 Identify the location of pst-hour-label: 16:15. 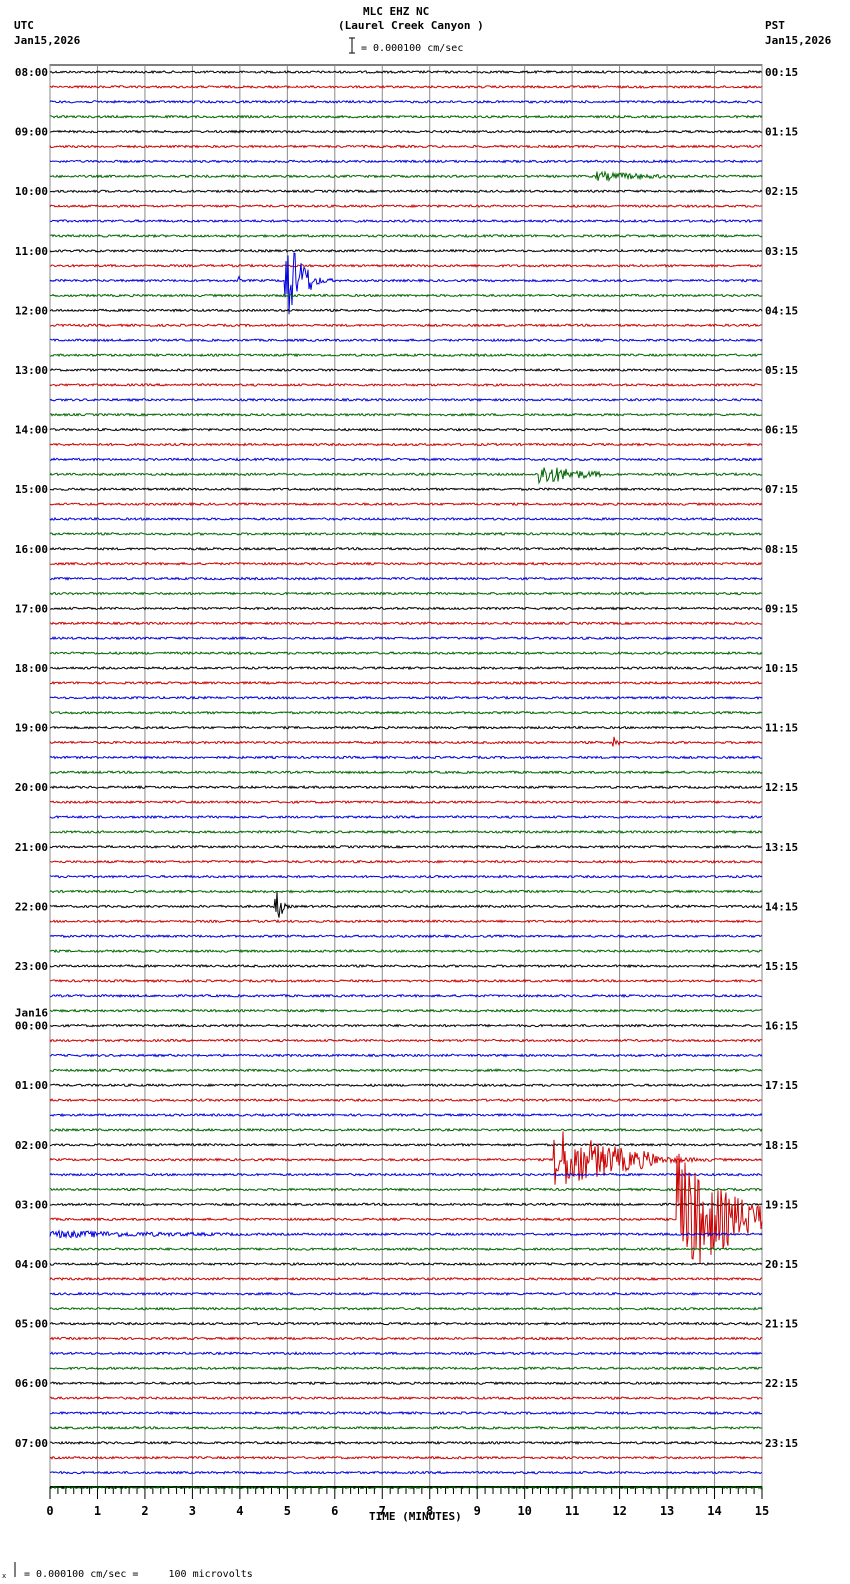
(781, 1026).